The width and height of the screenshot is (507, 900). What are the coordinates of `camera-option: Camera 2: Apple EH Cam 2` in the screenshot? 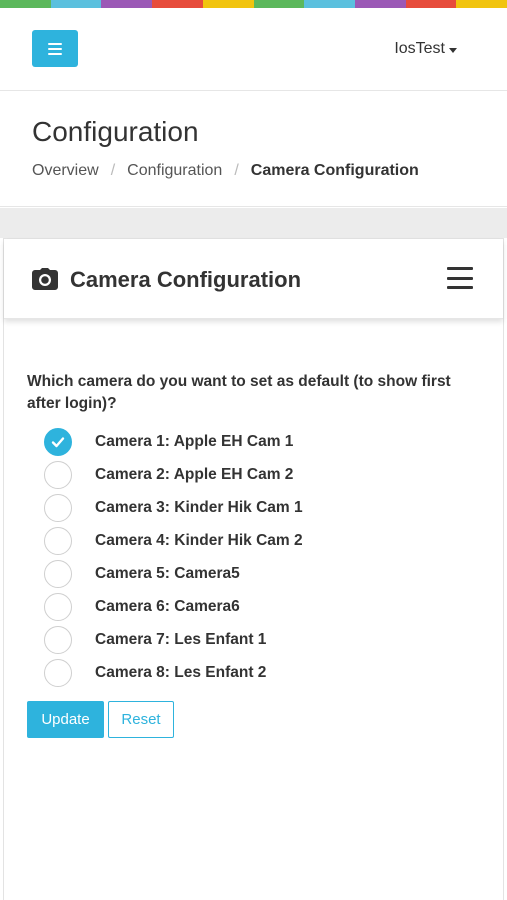 It's located at (173, 474).